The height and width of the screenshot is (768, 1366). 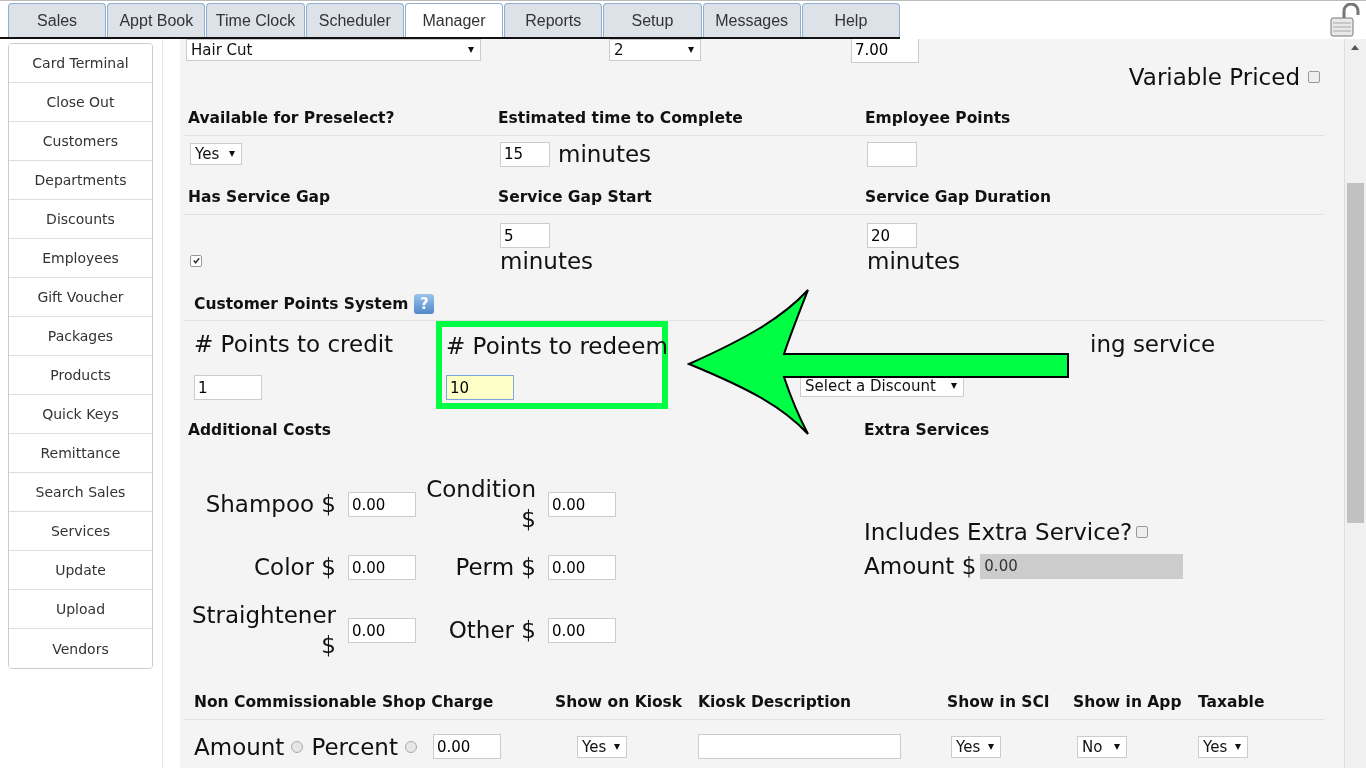 What do you see at coordinates (525, 235) in the screenshot?
I see `gap-start-input: 5` at bounding box center [525, 235].